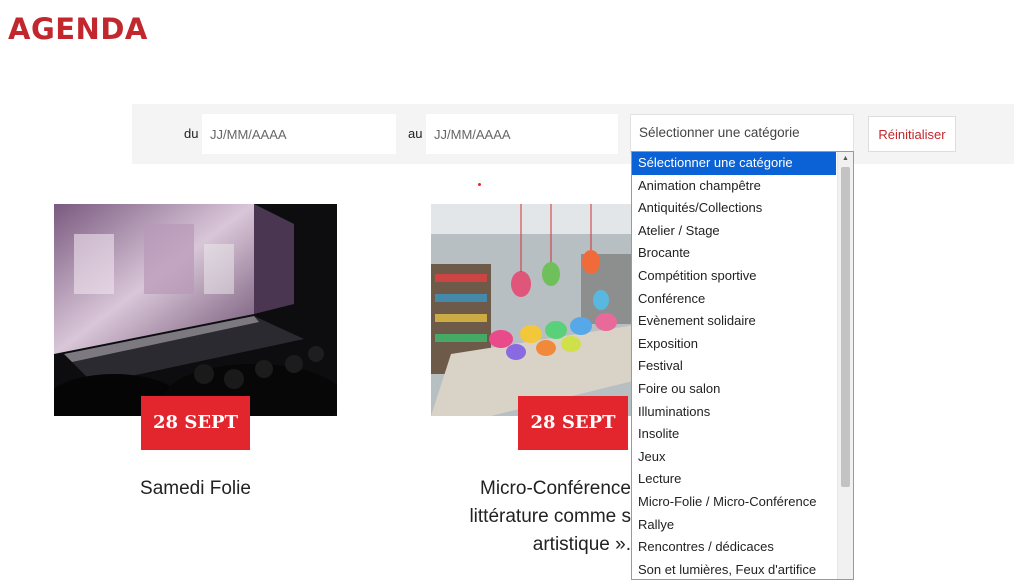  What do you see at coordinates (845, 159) in the screenshot?
I see `scroll-up-arrow-icon: ▲` at bounding box center [845, 159].